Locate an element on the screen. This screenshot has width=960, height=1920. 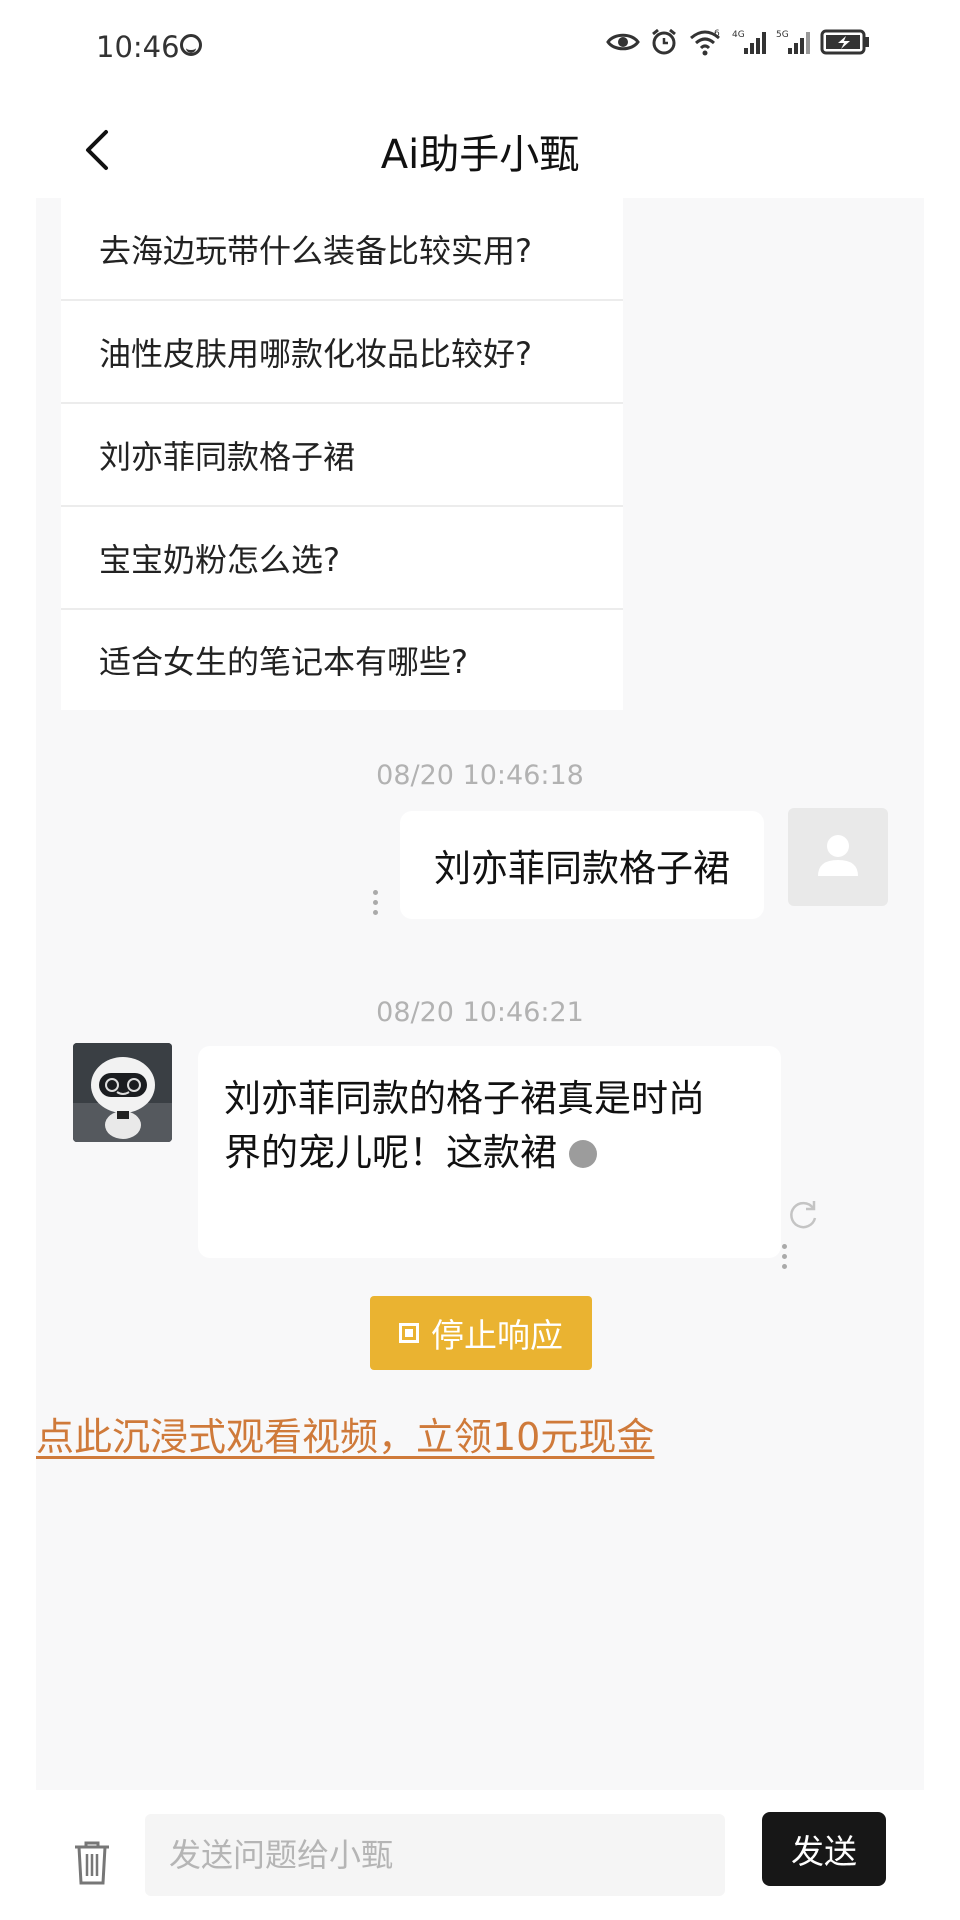
alarm-icon is located at coordinates (664, 41).